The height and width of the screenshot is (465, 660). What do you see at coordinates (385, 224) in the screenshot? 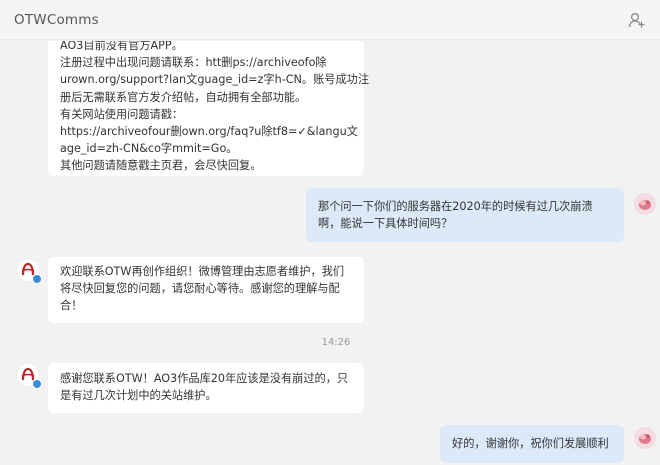
I see `message-line: 啊，能说一下具体时间吗？` at bounding box center [385, 224].